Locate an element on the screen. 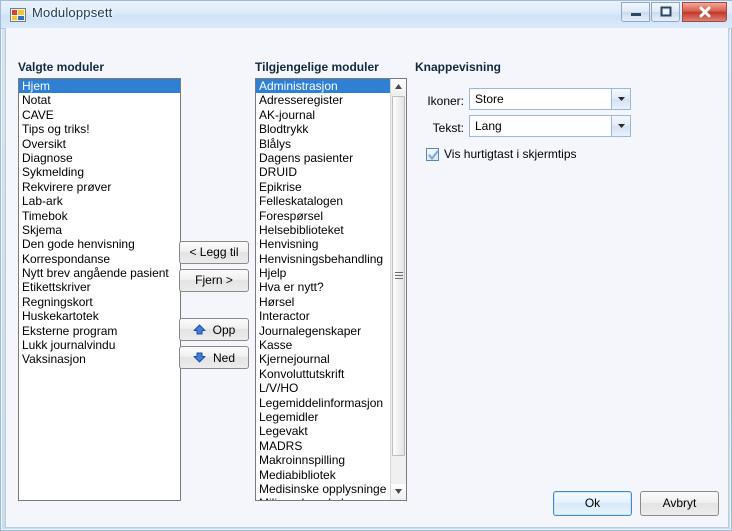 Image resolution: width=732 pixels, height=531 pixels. add-module-button: < Legg til is located at coordinates (214, 252).